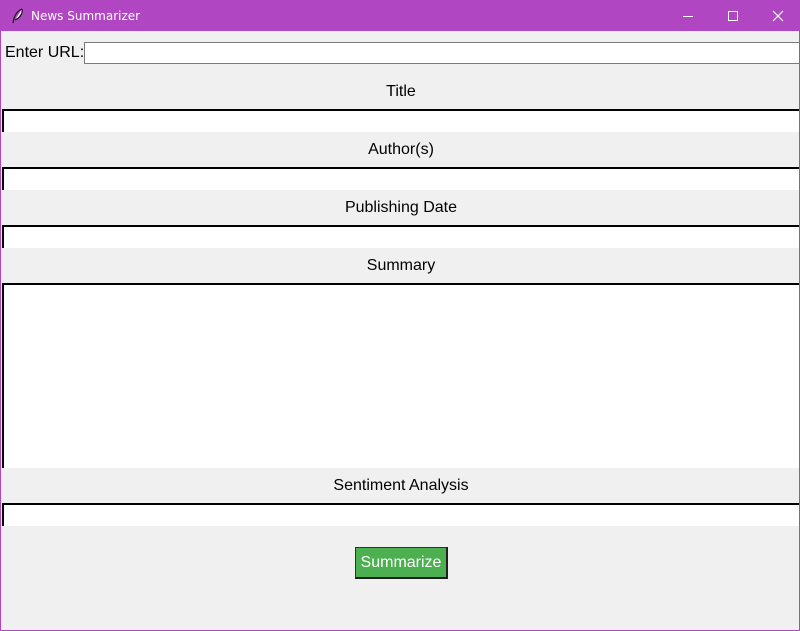 The height and width of the screenshot is (631, 800). I want to click on url-label: Enter URL:, so click(45, 52).